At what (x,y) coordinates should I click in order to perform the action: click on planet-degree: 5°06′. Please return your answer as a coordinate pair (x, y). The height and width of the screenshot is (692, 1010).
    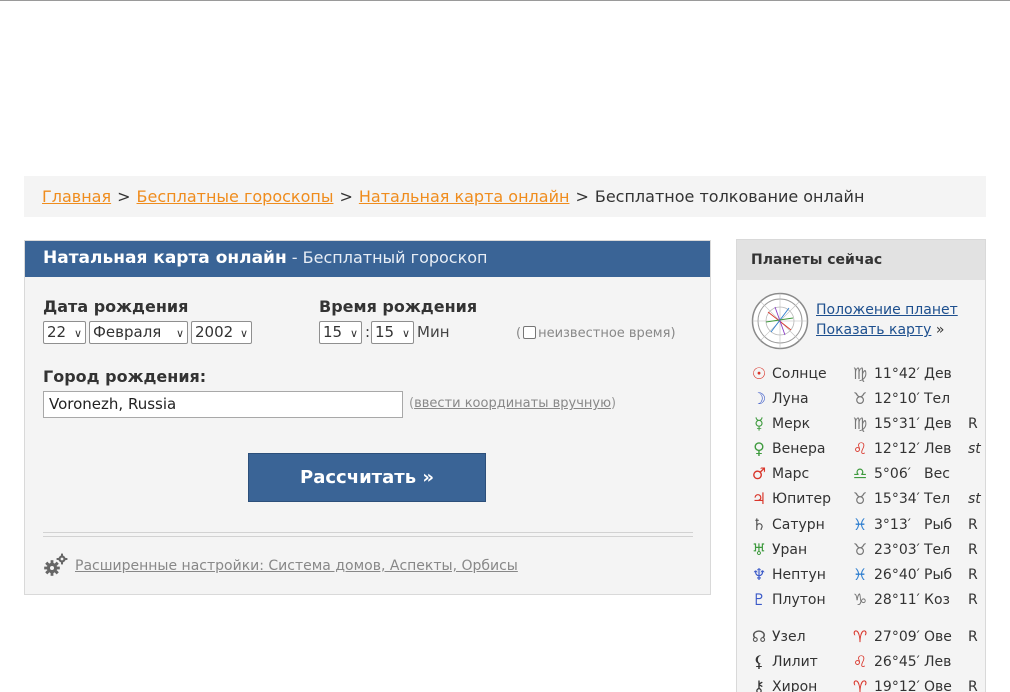
    Looking at the image, I should click on (892, 474).